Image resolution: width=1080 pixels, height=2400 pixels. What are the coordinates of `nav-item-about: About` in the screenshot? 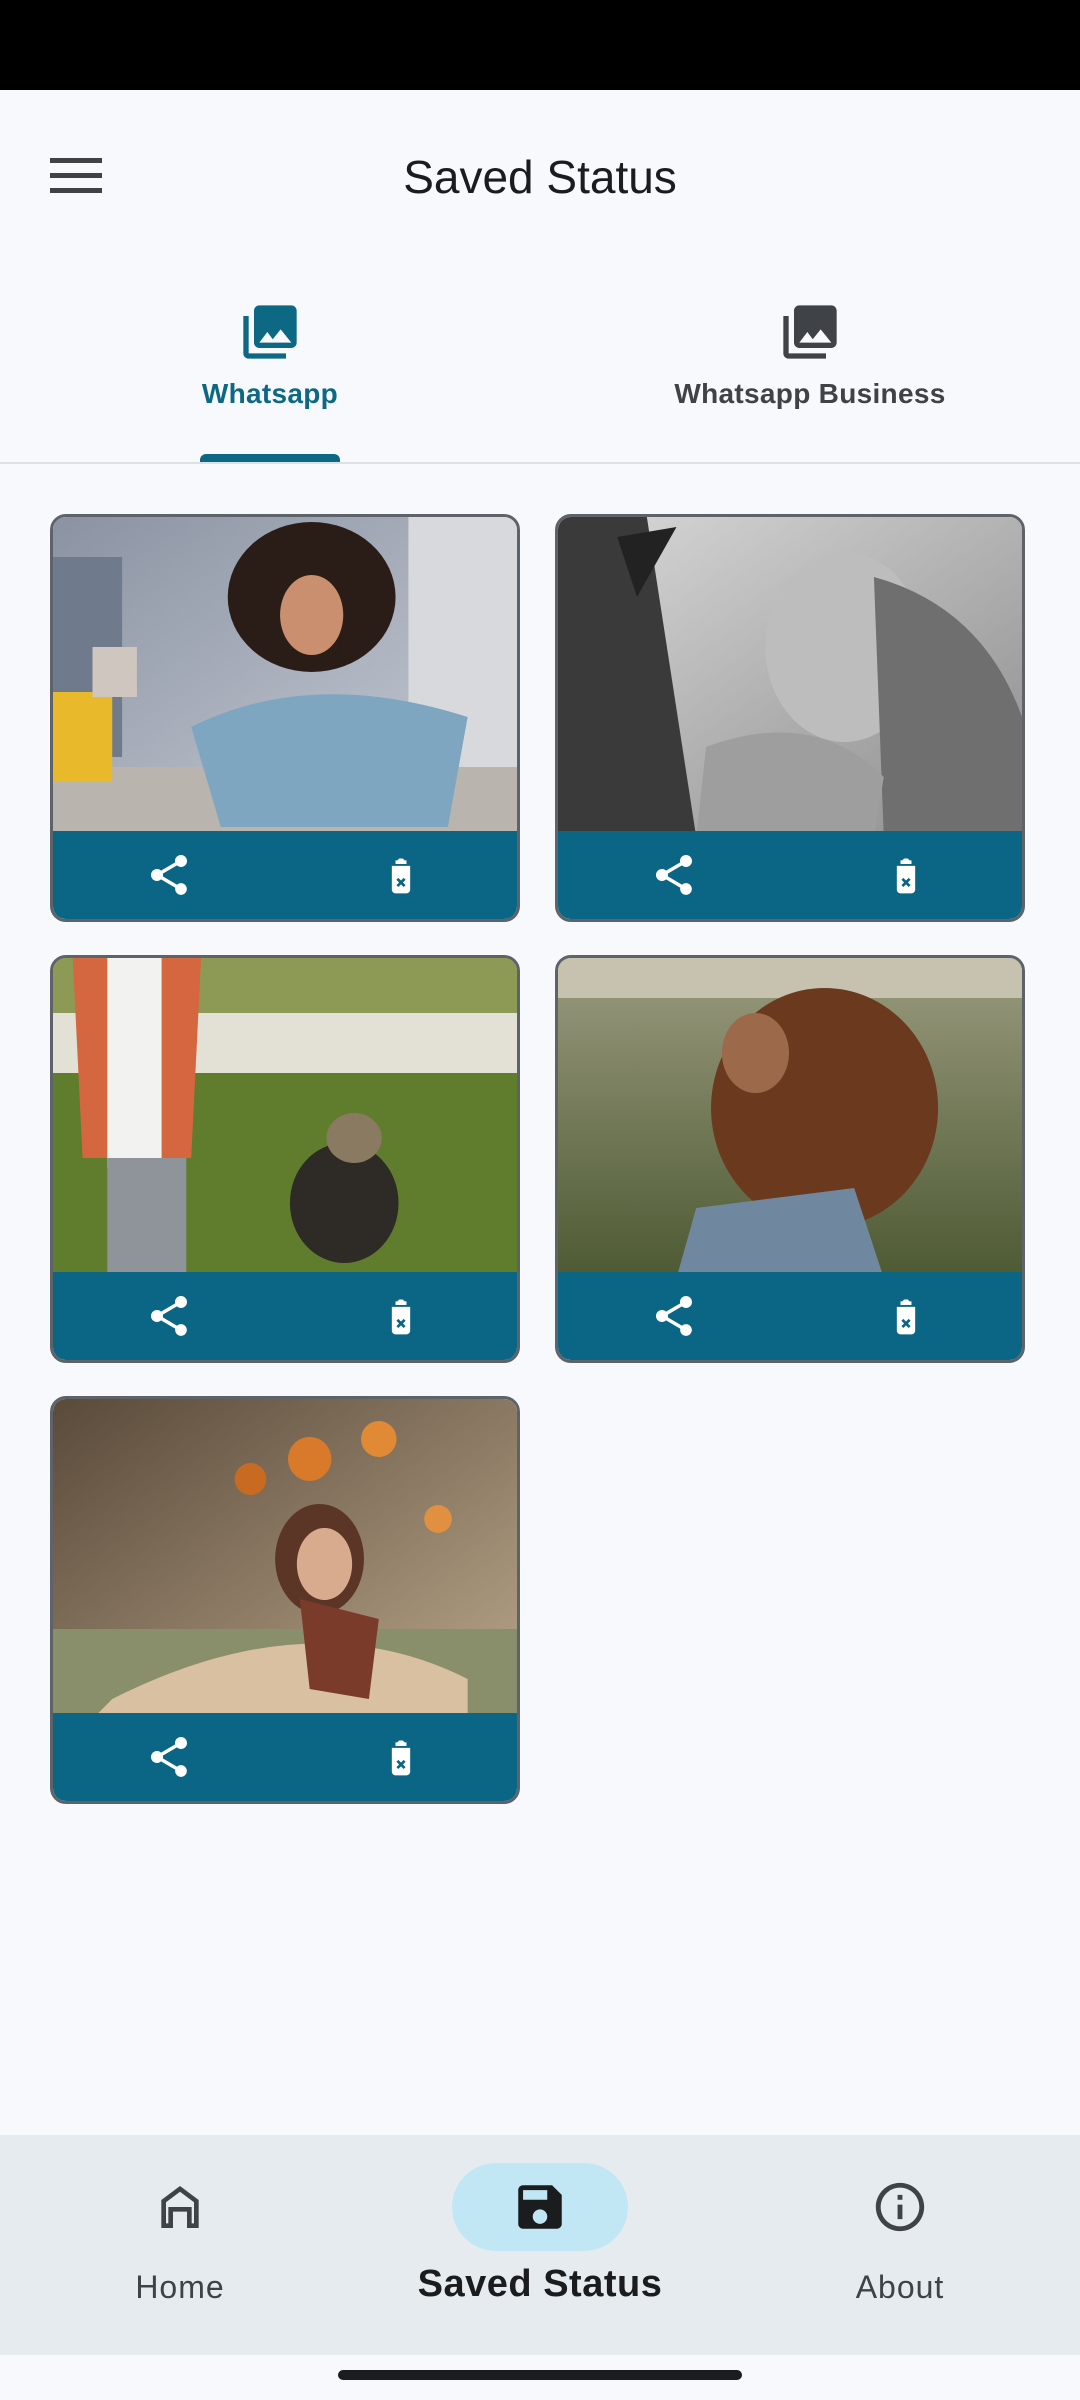 It's located at (900, 2245).